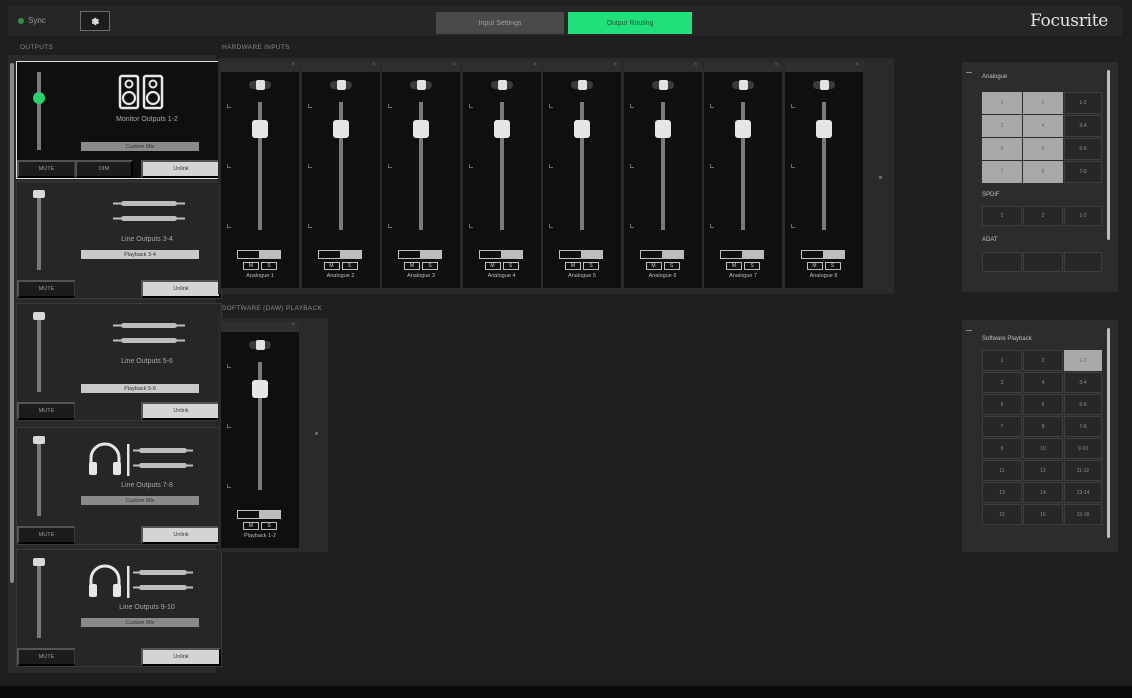  What do you see at coordinates (1002, 172) in the screenshot?
I see `matrix-cell: 7` at bounding box center [1002, 172].